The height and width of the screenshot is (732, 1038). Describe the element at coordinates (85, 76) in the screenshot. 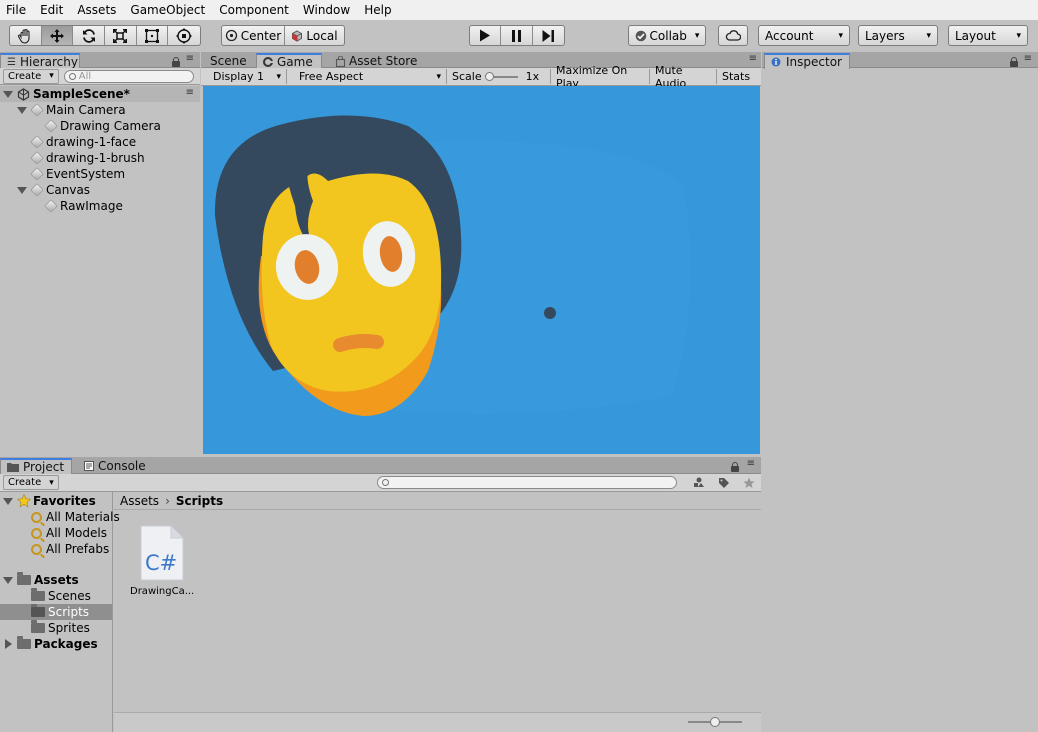

I see `search-placeholder: All` at that location.